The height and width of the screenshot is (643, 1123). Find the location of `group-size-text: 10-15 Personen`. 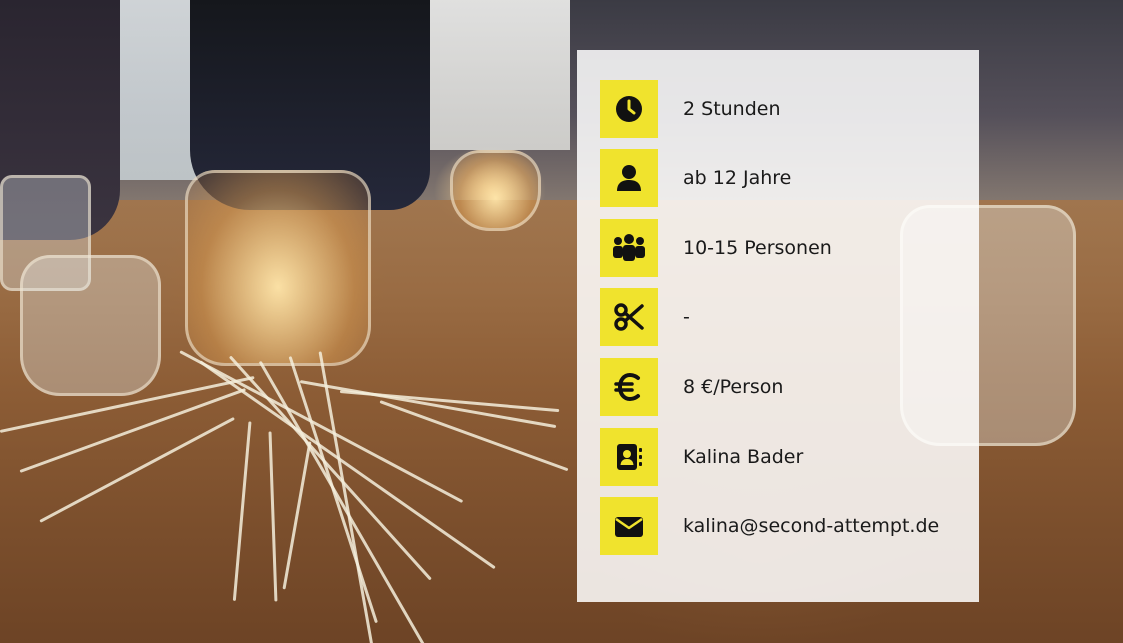

group-size-text: 10-15 Personen is located at coordinates (757, 248).